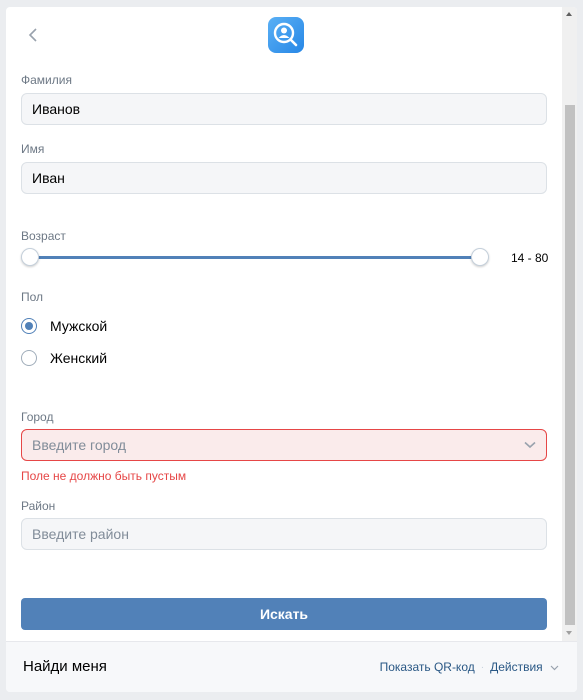 The image size is (583, 700). What do you see at coordinates (79, 445) in the screenshot?
I see `city-placeholder: Введите город` at bounding box center [79, 445].